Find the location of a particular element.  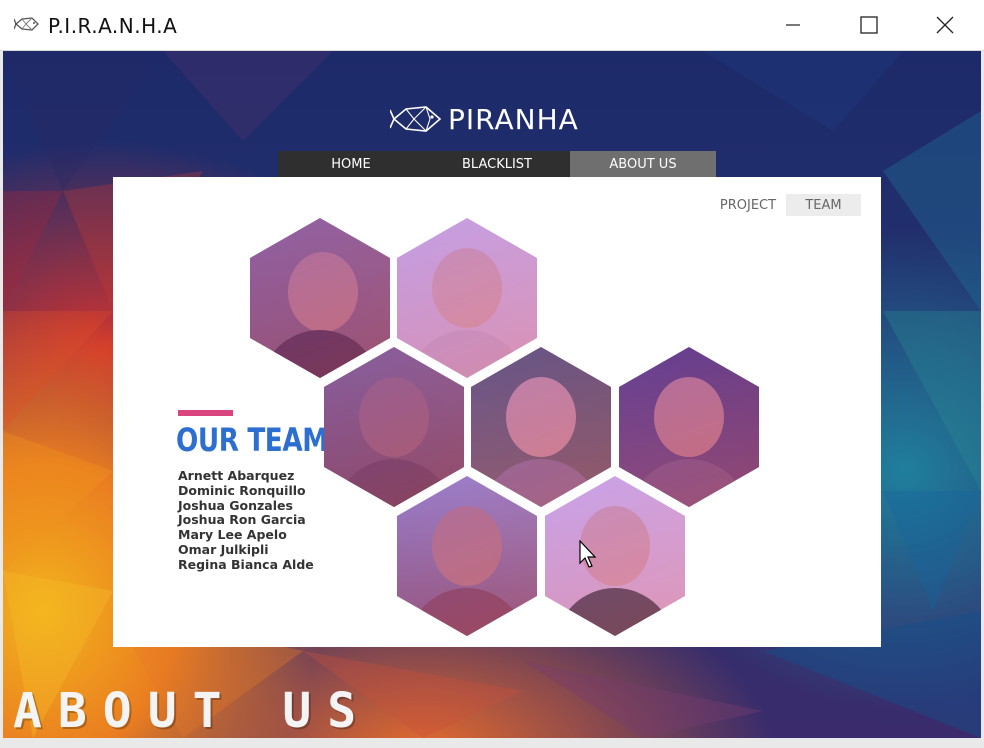

list-item: Joshua Ron Garcia is located at coordinates (242, 520).